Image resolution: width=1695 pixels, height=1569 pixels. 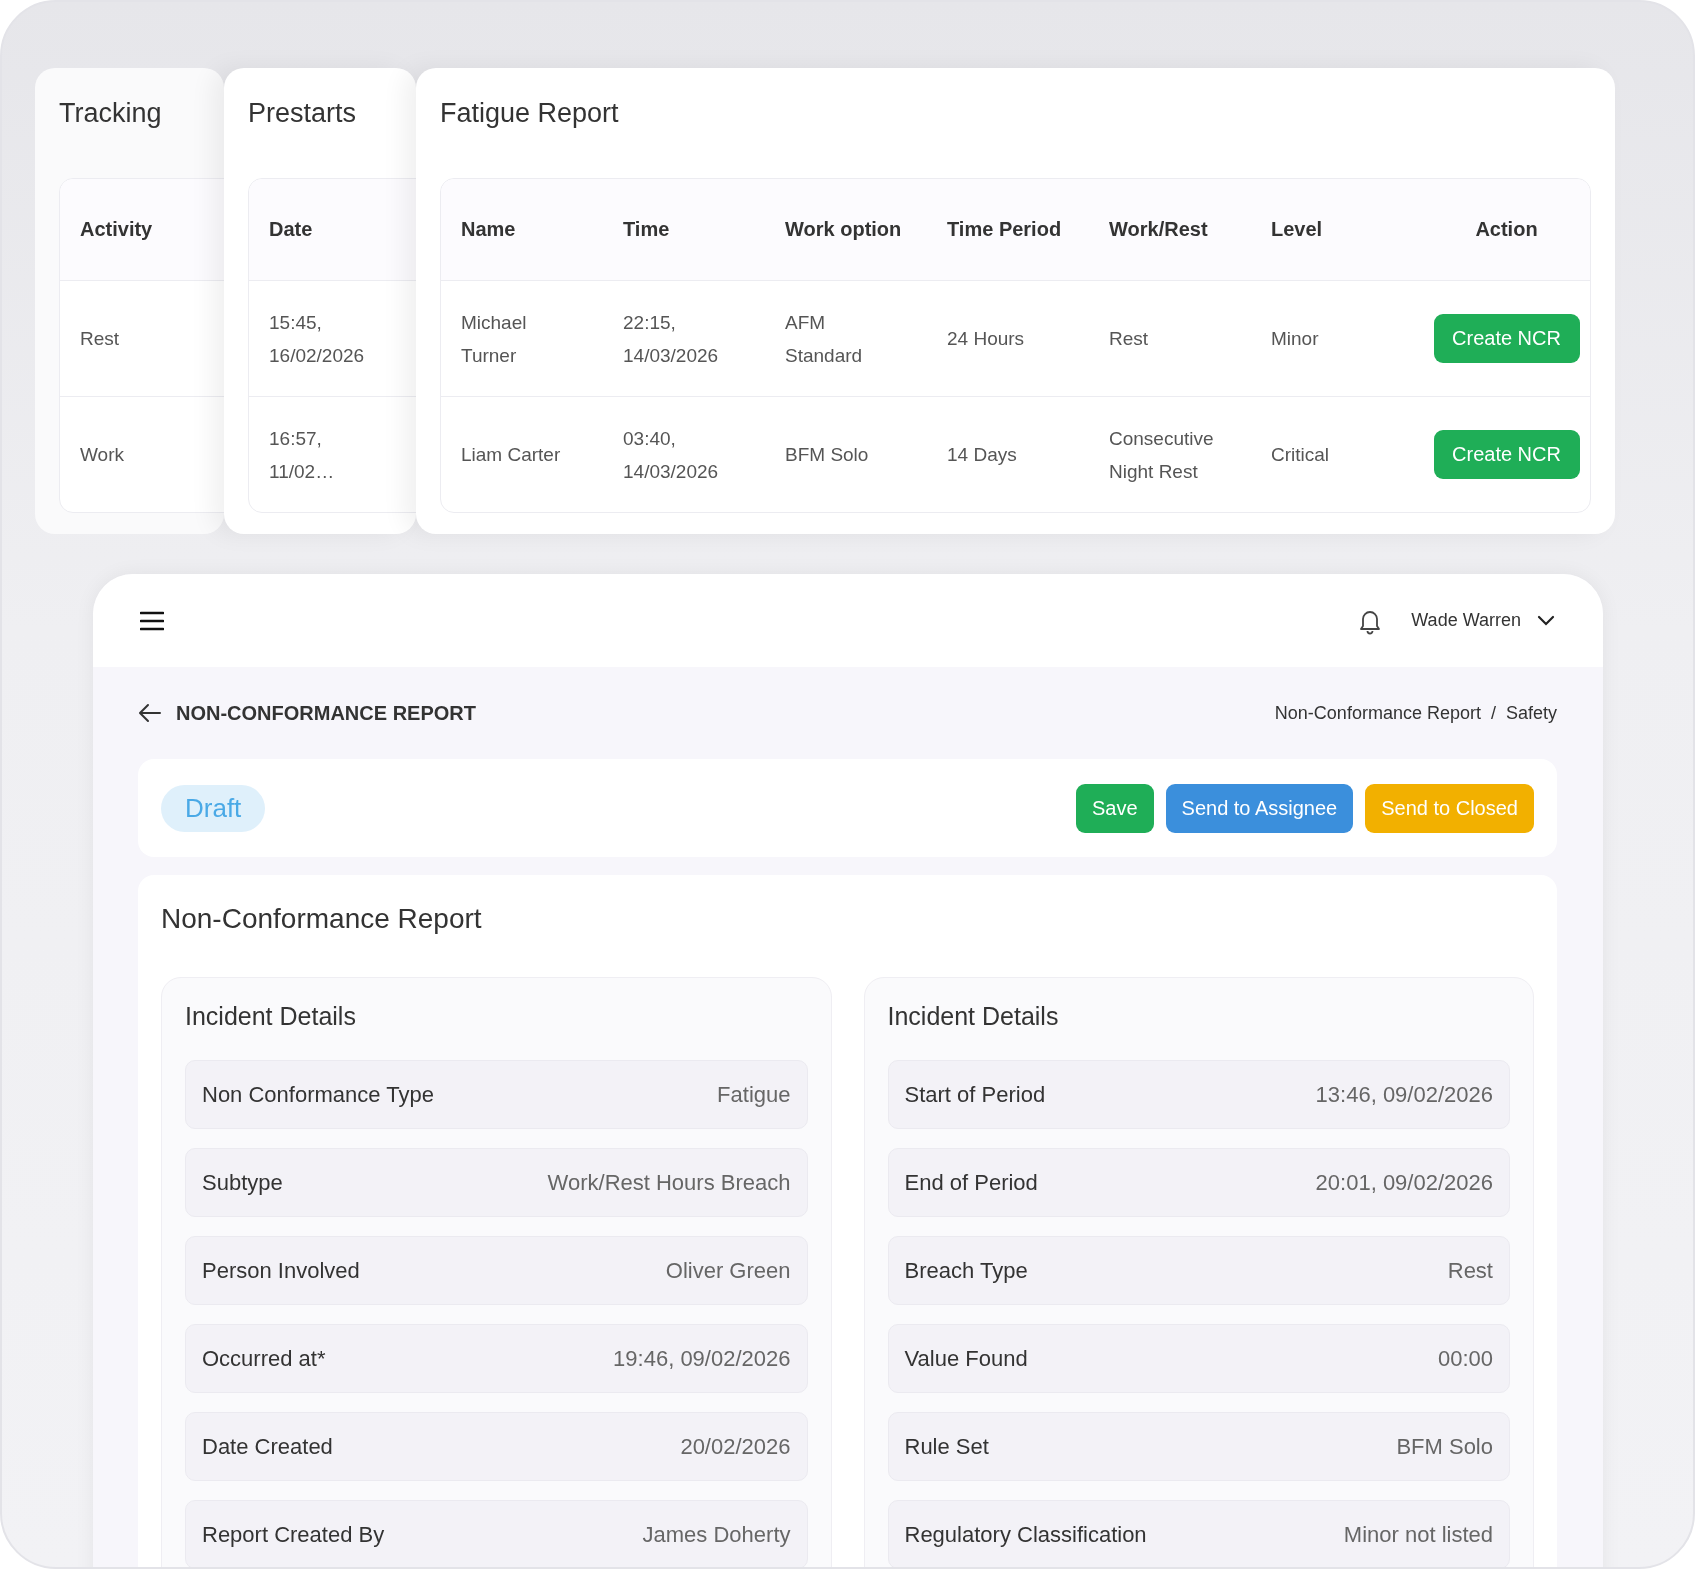 I want to click on table-cell-text: Michael Turner, so click(x=494, y=339).